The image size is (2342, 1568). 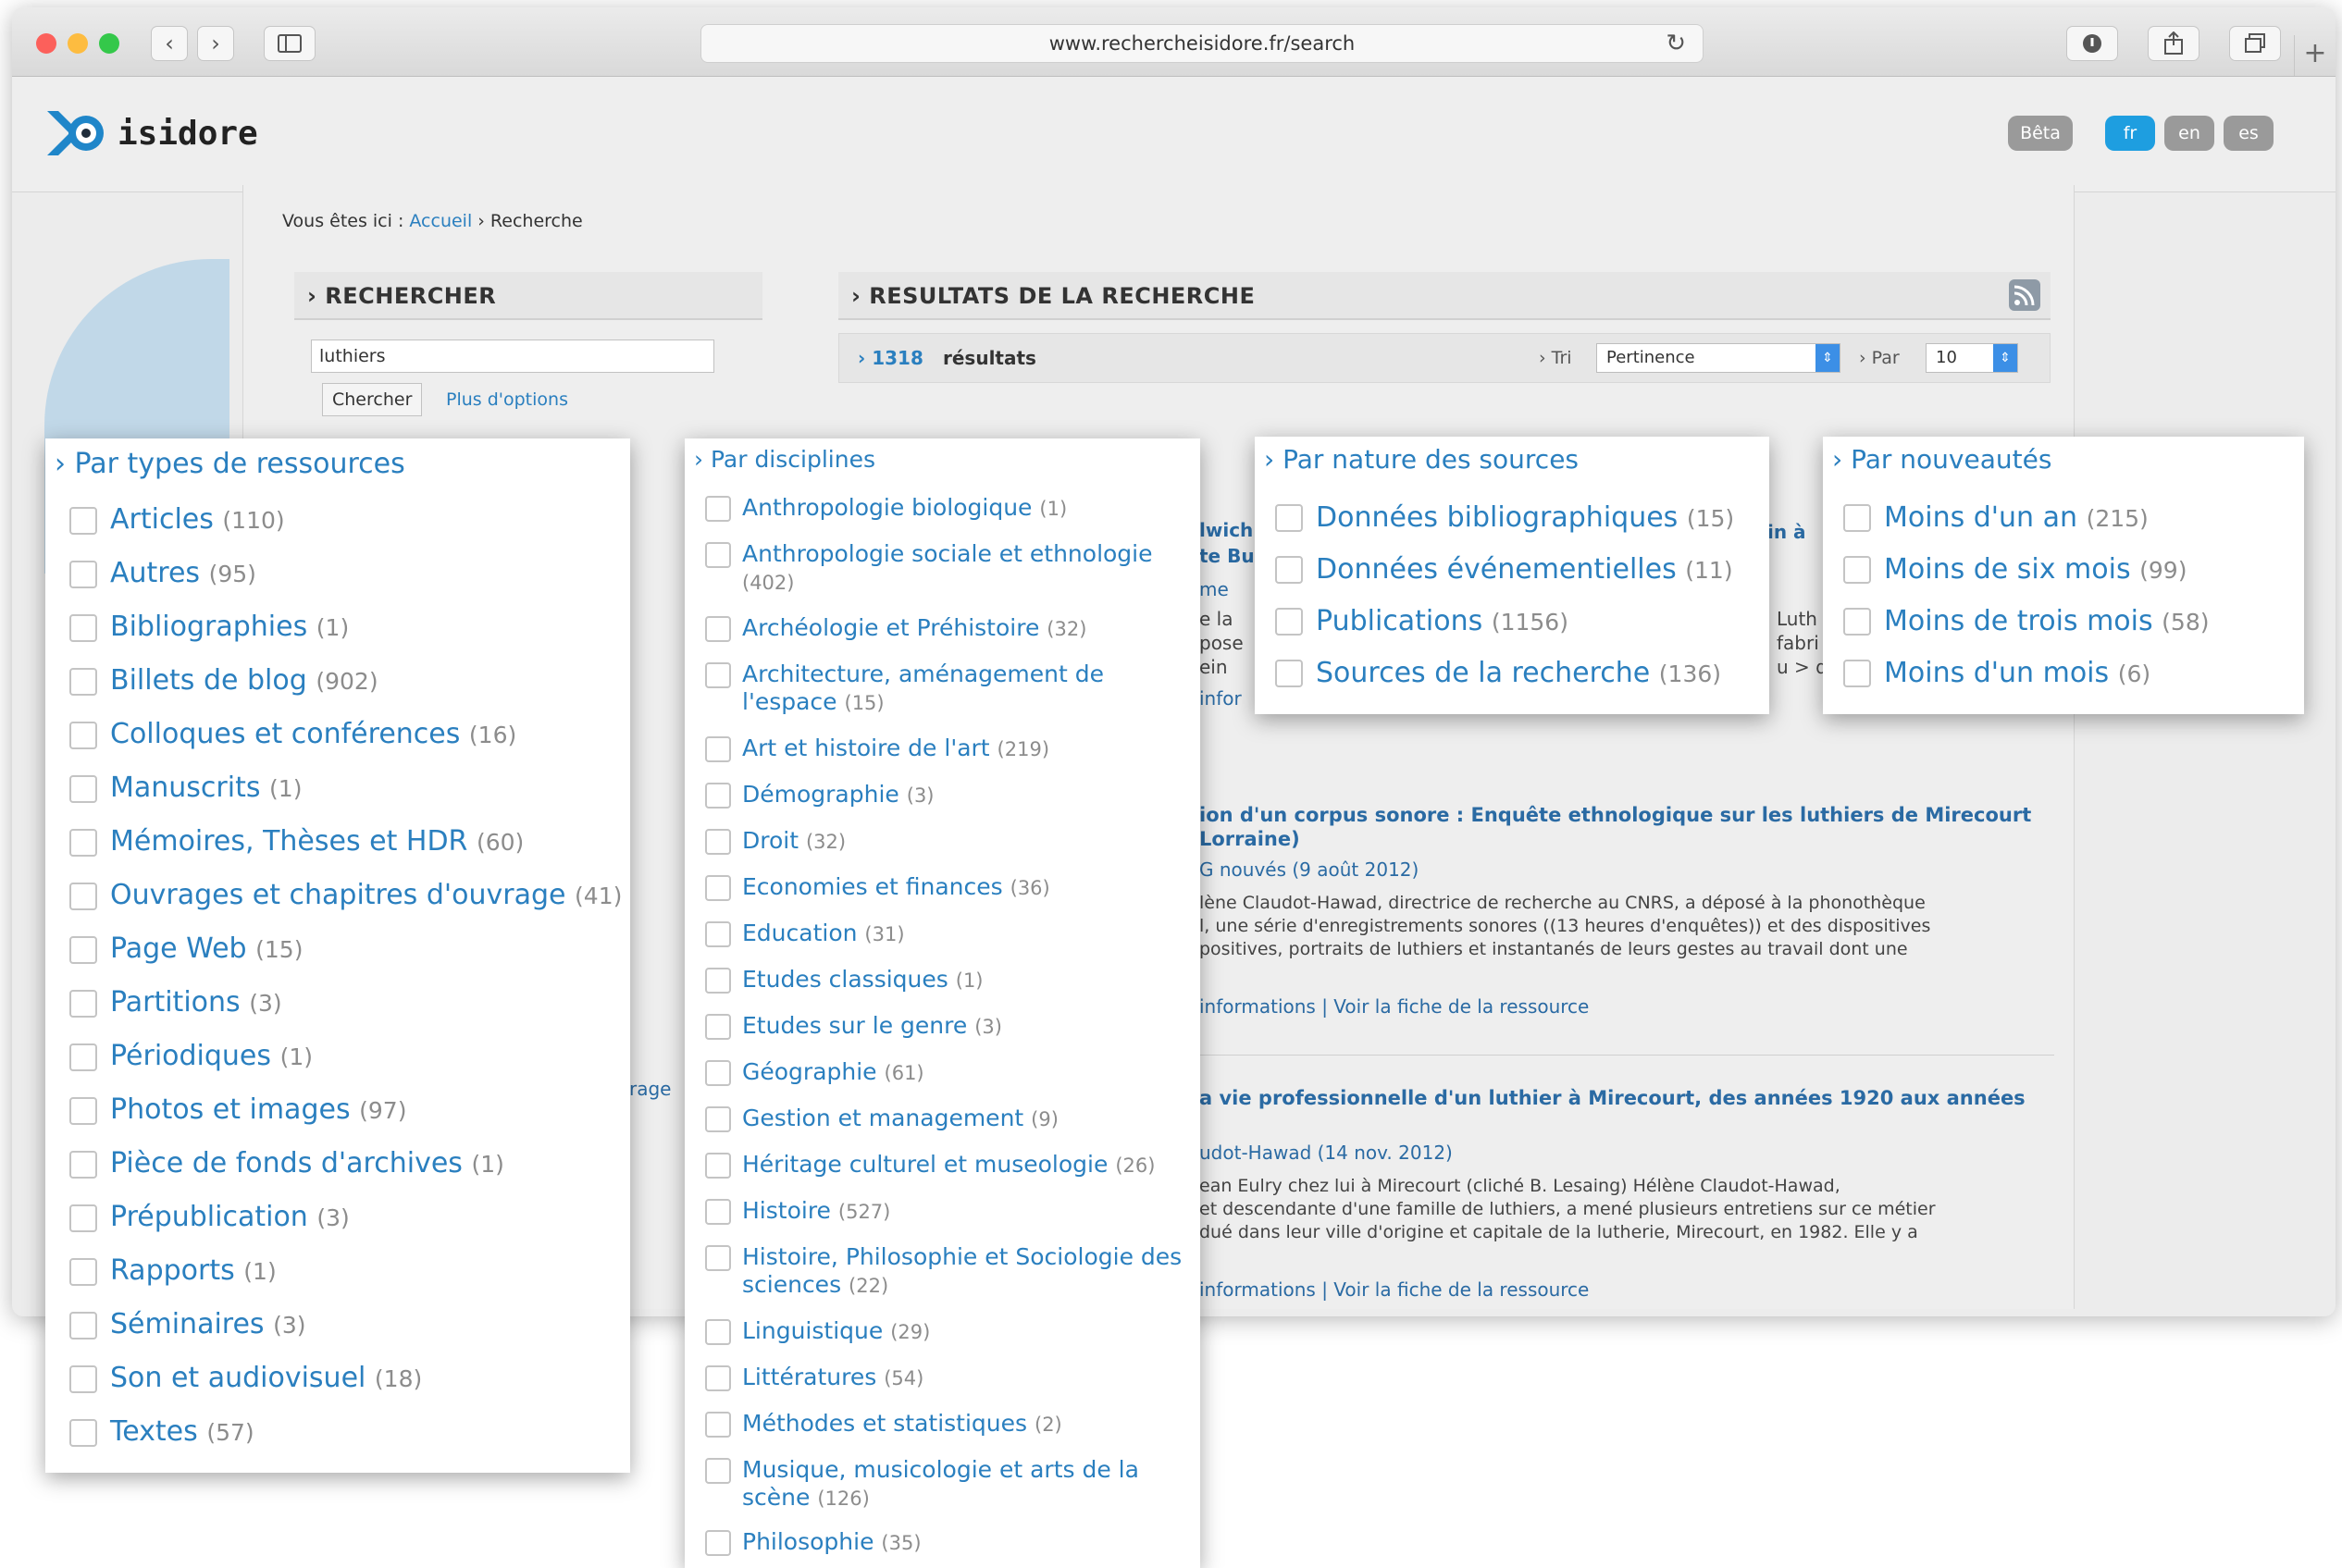 What do you see at coordinates (2040, 133) in the screenshot?
I see `beta-badge: Bêta` at bounding box center [2040, 133].